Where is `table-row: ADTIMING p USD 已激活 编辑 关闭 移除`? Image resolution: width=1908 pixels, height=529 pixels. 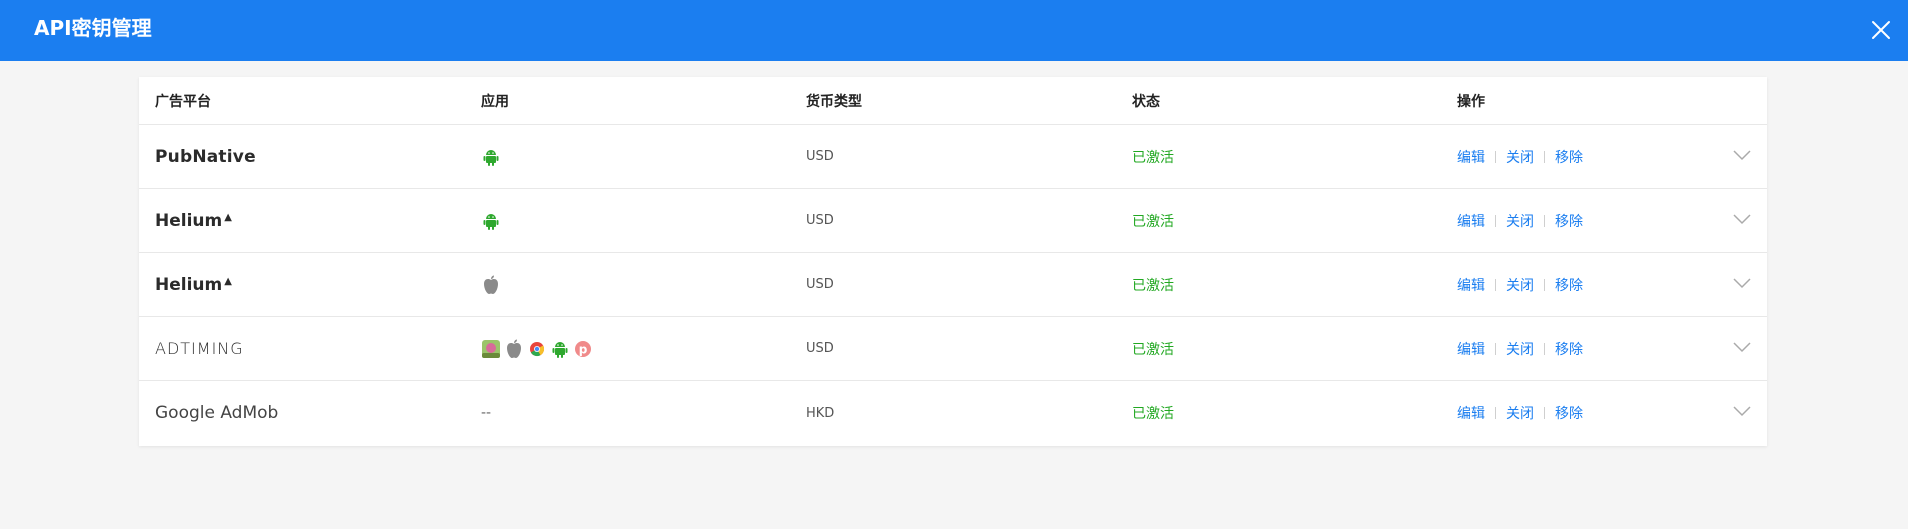 table-row: ADTIMING p USD 已激活 编辑 关闭 移除 is located at coordinates (953, 349).